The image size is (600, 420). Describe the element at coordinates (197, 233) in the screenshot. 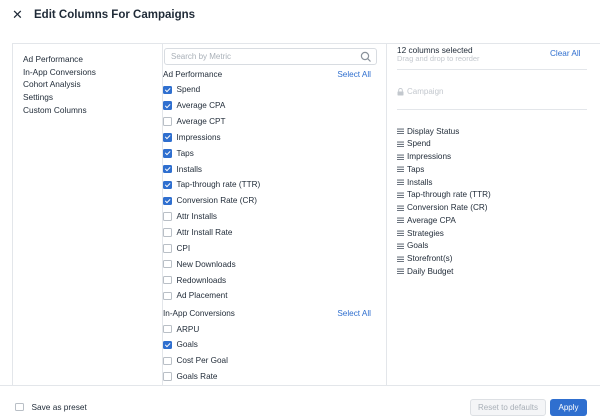

I see `metric-row: Attr Install Rate` at that location.